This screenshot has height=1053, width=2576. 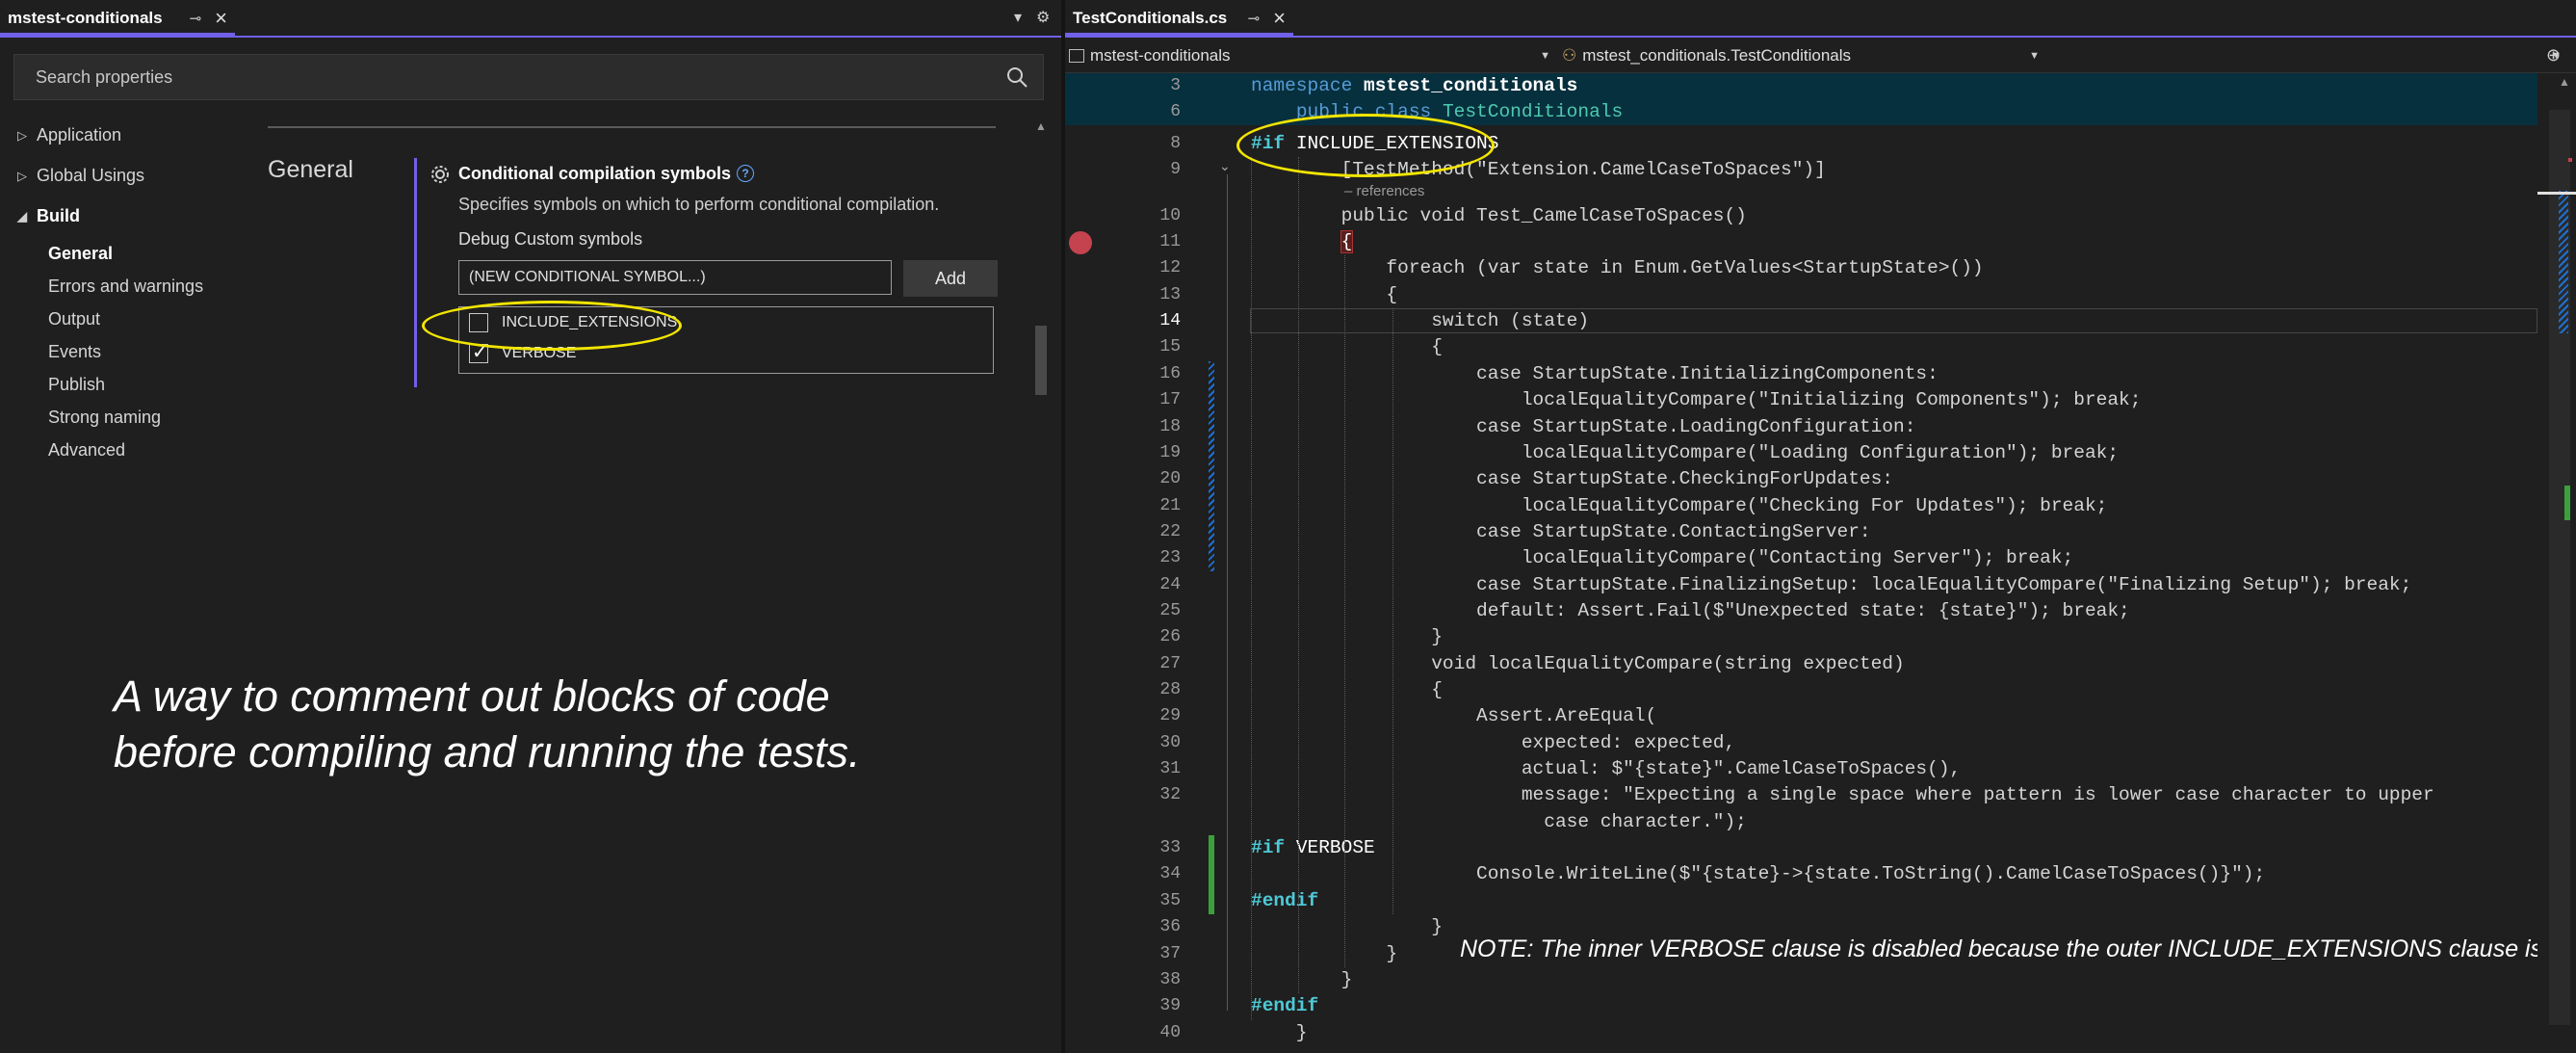 What do you see at coordinates (1016, 77) in the screenshot?
I see `search-icon` at bounding box center [1016, 77].